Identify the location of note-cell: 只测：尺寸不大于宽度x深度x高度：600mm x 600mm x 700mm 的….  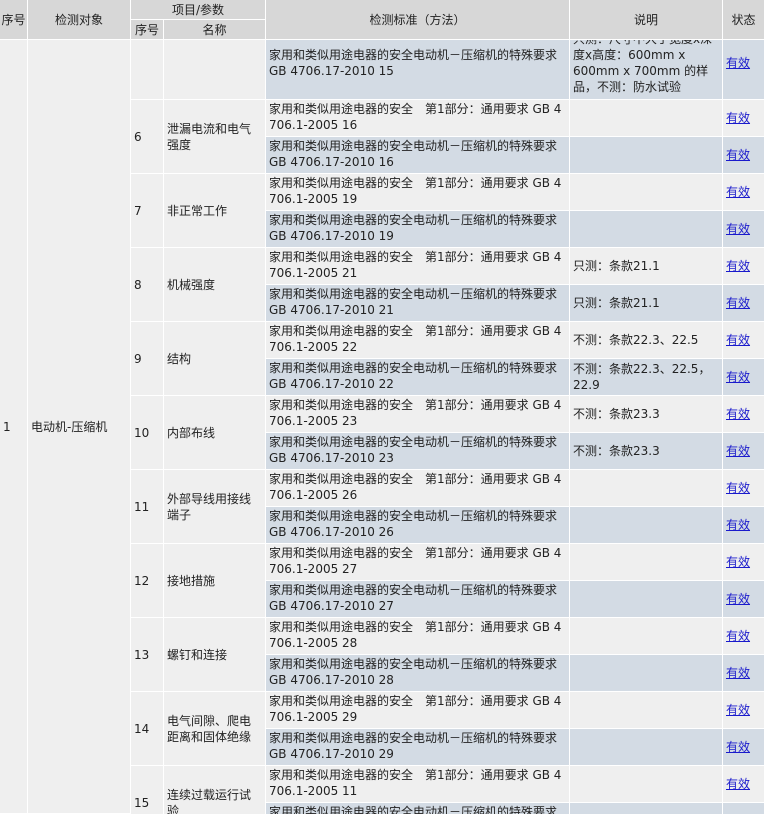
(646, 70).